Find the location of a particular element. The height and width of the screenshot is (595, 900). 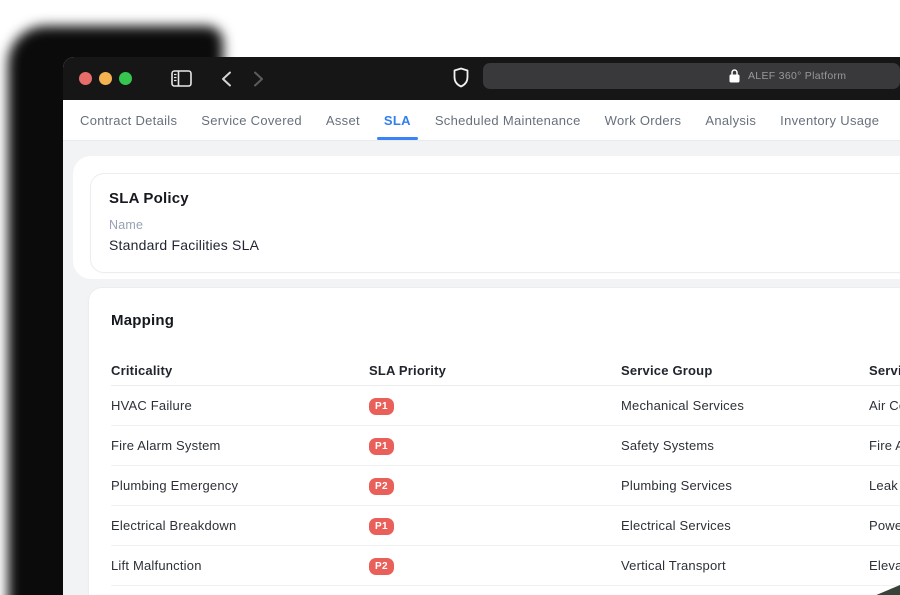

tab-label: Inventory Usage is located at coordinates (830, 120).